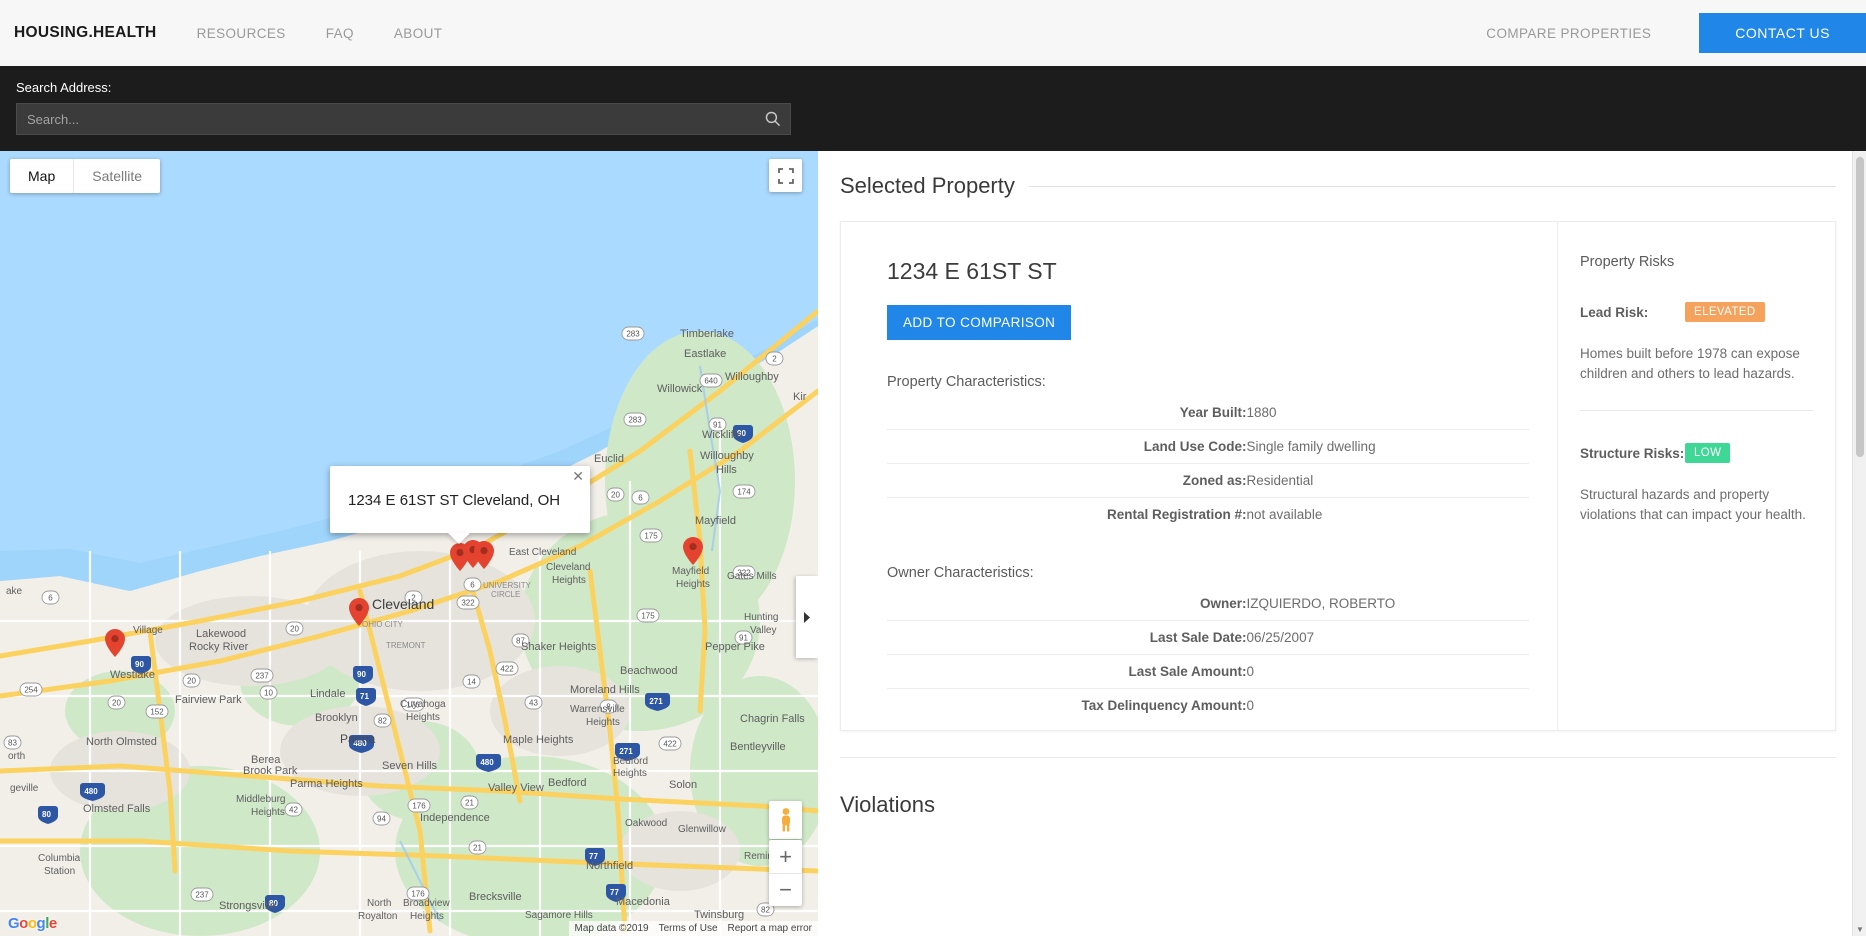  Describe the element at coordinates (1860, 307) in the screenshot. I see `scroll-thumb` at that location.